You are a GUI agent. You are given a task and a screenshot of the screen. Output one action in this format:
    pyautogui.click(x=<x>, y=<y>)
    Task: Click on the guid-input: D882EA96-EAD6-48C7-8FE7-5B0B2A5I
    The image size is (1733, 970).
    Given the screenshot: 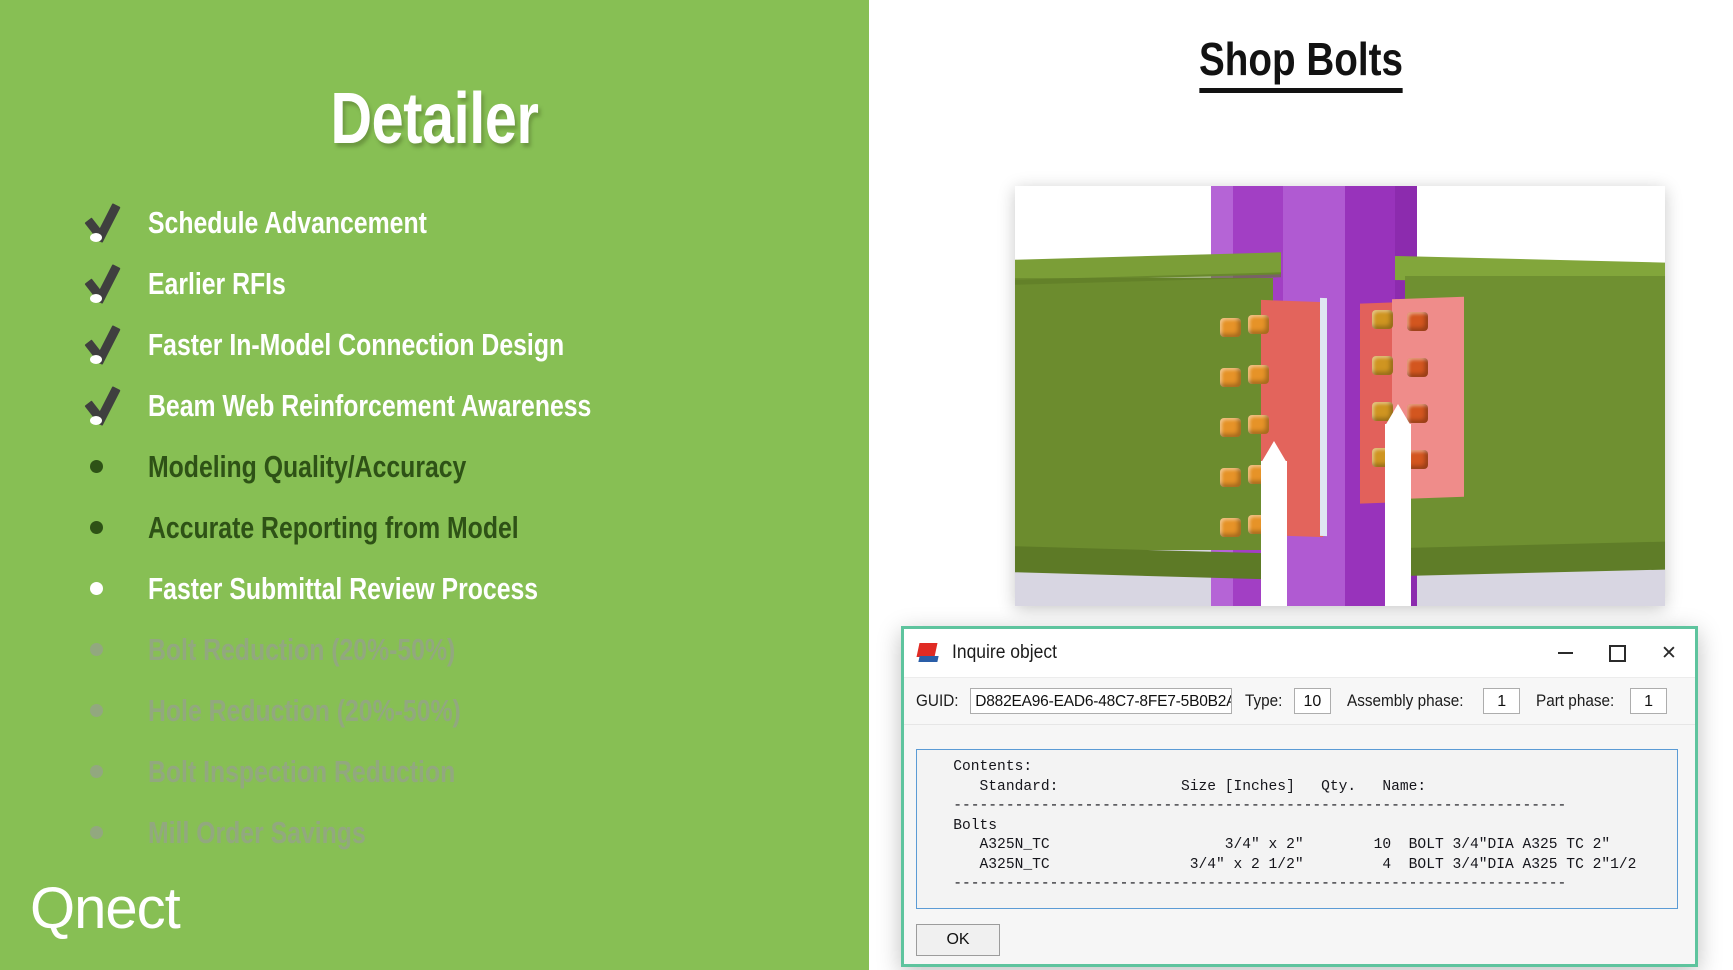 What is the action you would take?
    pyautogui.click(x=1101, y=701)
    